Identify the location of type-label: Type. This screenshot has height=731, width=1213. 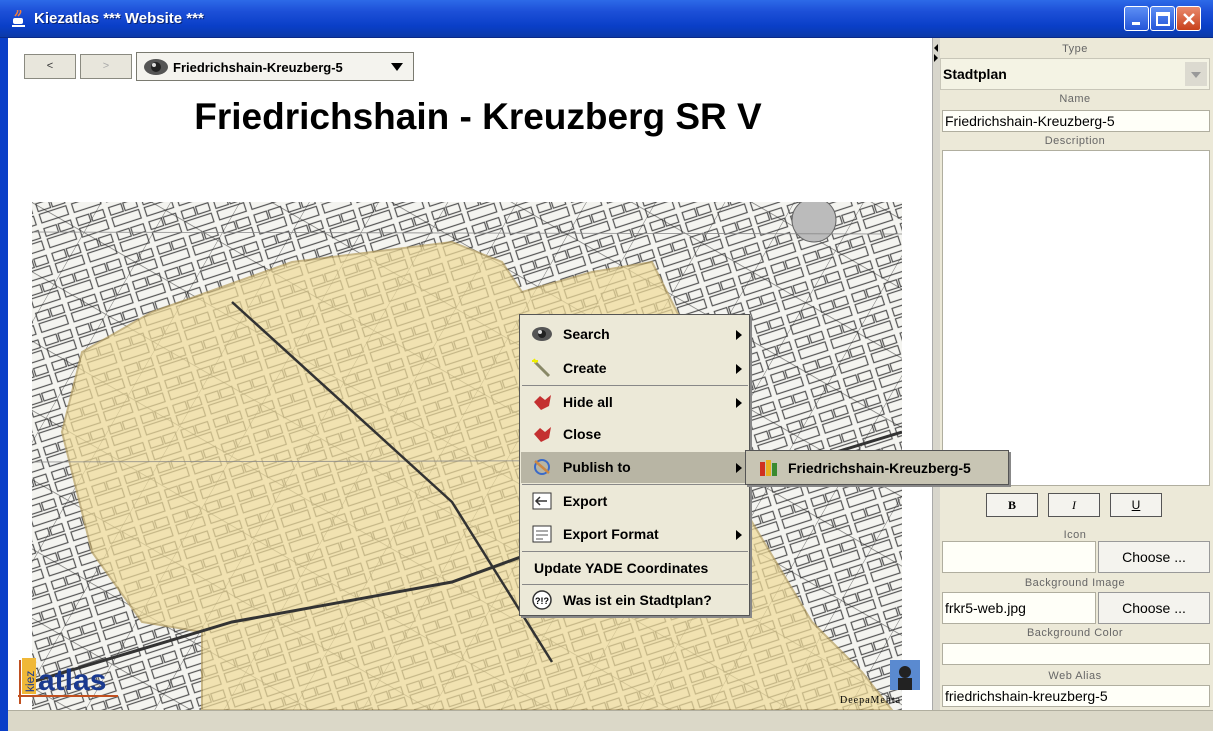
(1075, 49).